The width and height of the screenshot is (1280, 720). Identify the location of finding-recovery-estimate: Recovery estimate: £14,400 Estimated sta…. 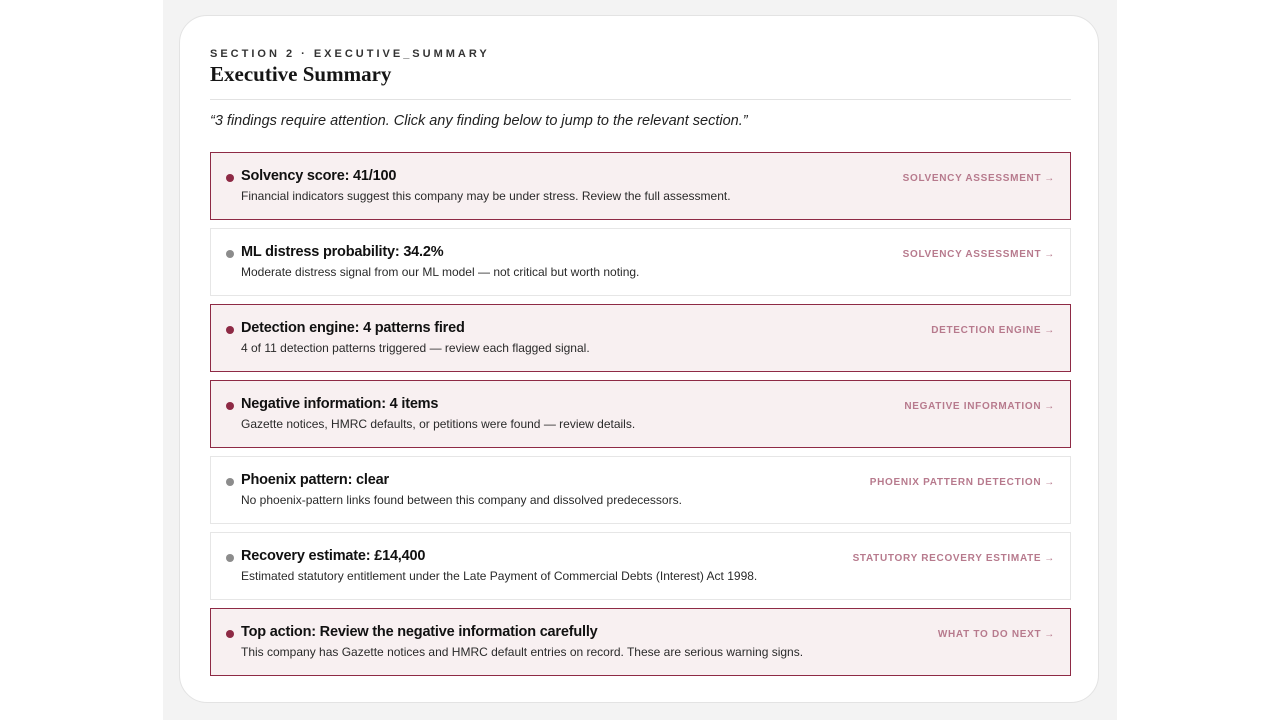
(640, 566).